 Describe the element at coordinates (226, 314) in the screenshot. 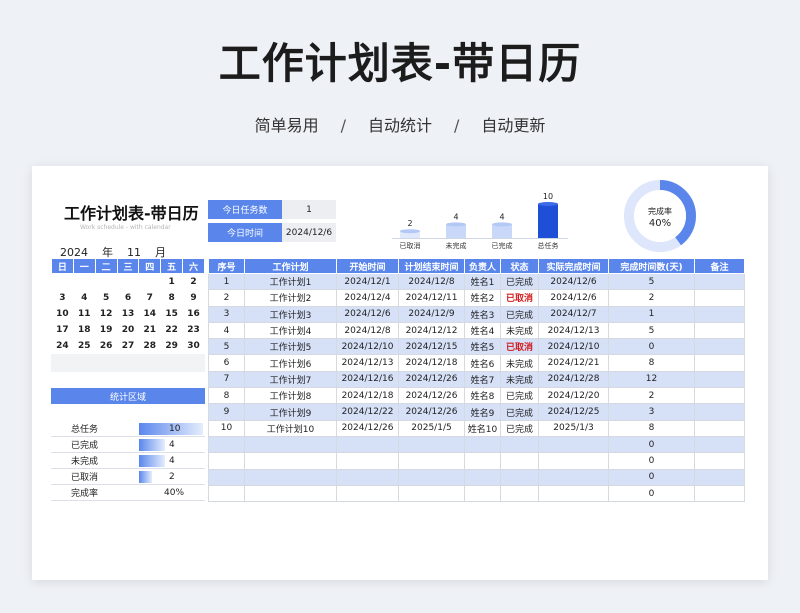

I see `table-cell: 3` at that location.